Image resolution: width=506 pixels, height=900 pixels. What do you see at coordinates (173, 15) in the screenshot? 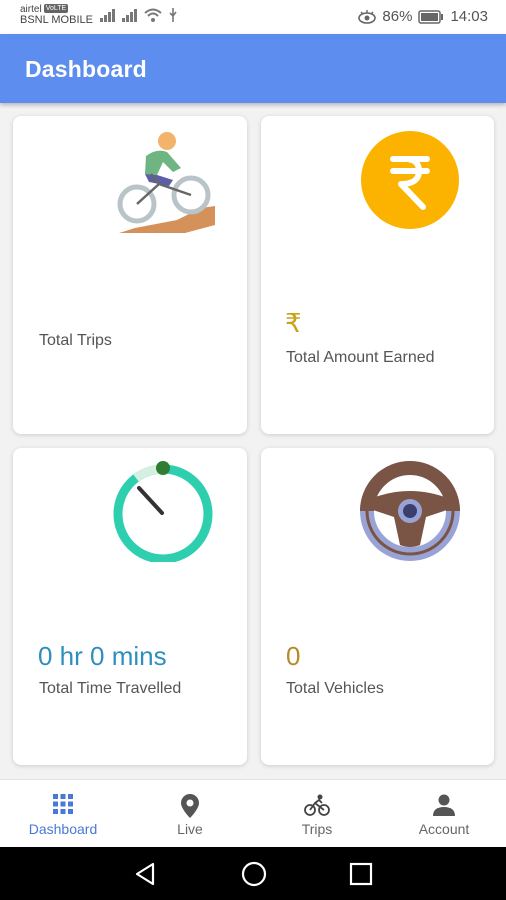
I see `usb-icon` at bounding box center [173, 15].